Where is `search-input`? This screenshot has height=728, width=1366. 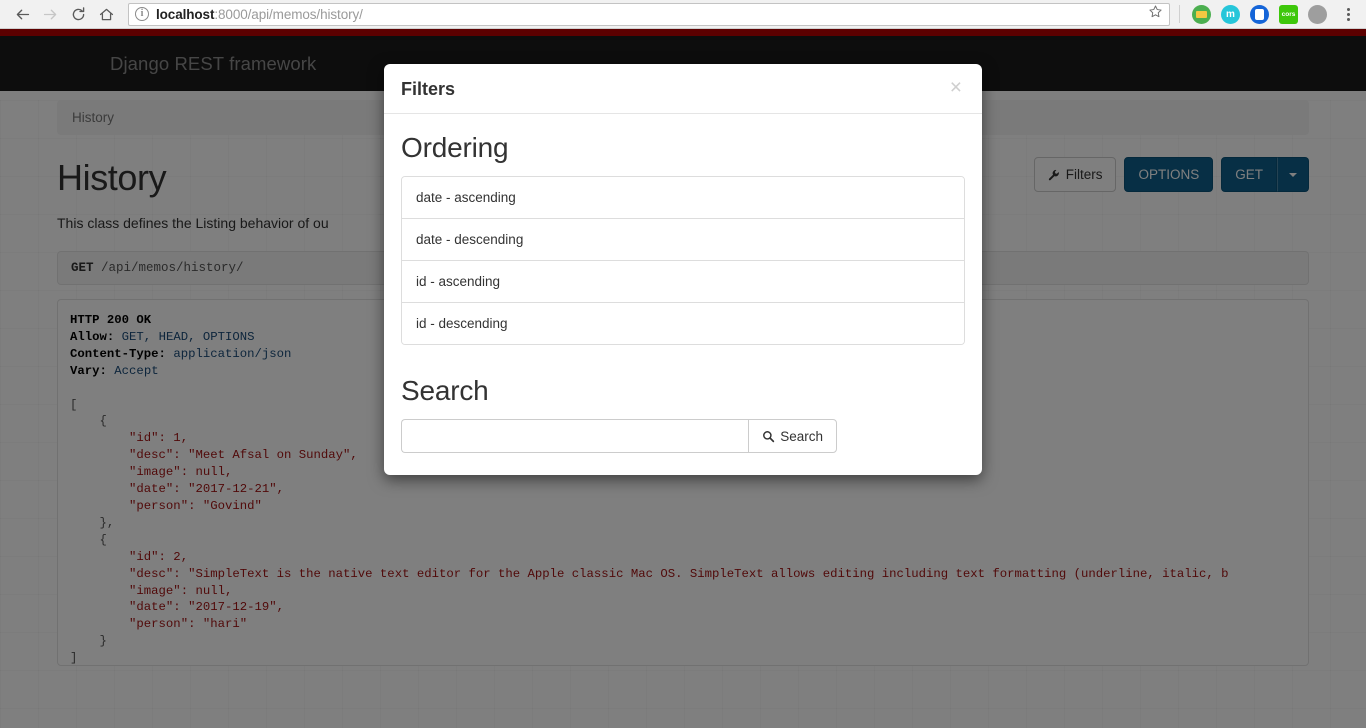
search-input is located at coordinates (575, 436).